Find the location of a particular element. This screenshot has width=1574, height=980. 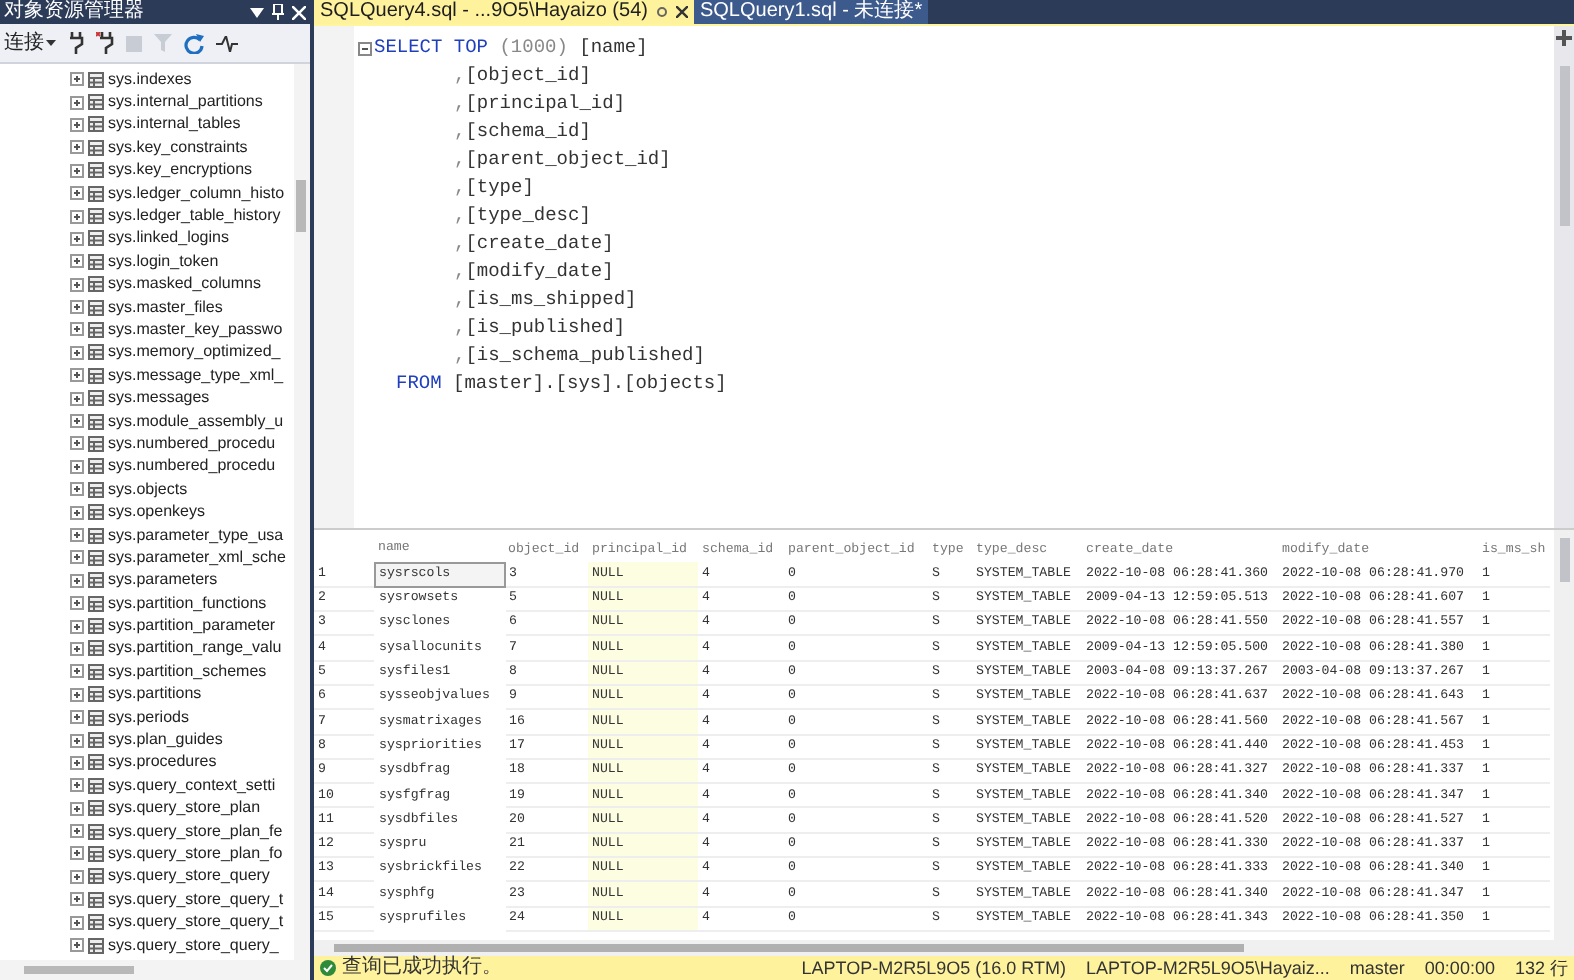

tree-item: sys.partitions is located at coordinates (155, 694).